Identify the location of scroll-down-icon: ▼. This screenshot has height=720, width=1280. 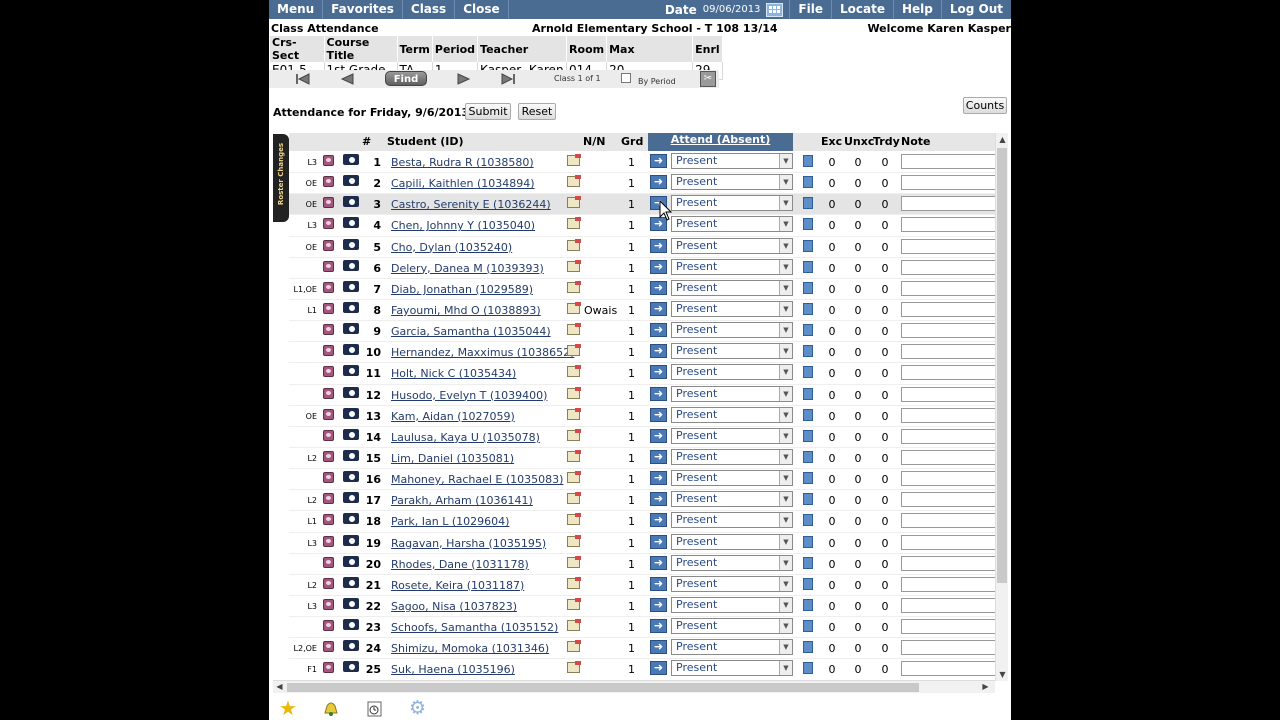
(1002, 674).